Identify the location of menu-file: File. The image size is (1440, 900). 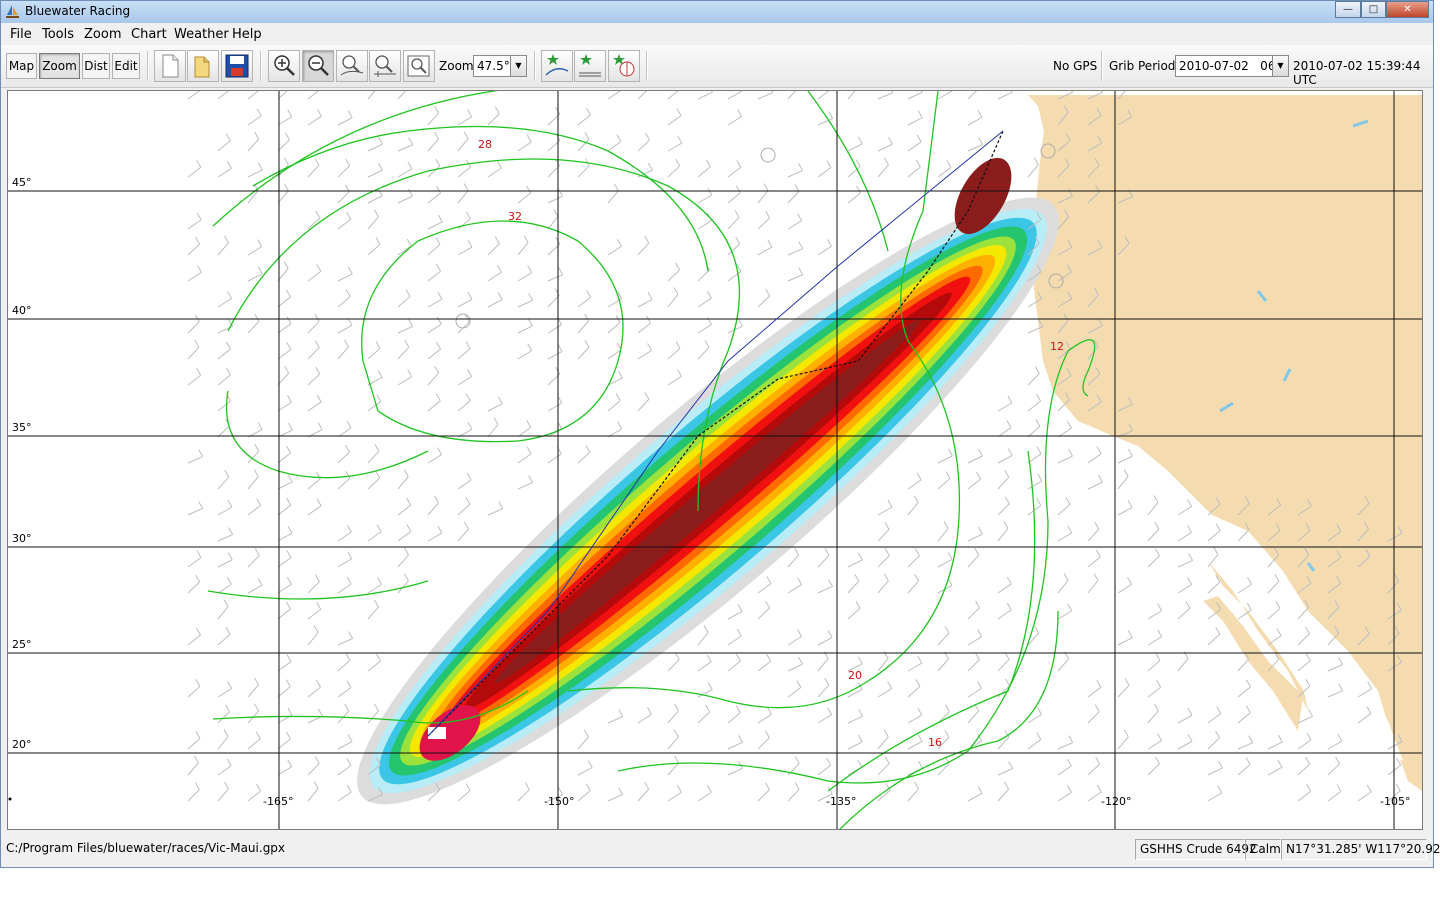
(21, 34).